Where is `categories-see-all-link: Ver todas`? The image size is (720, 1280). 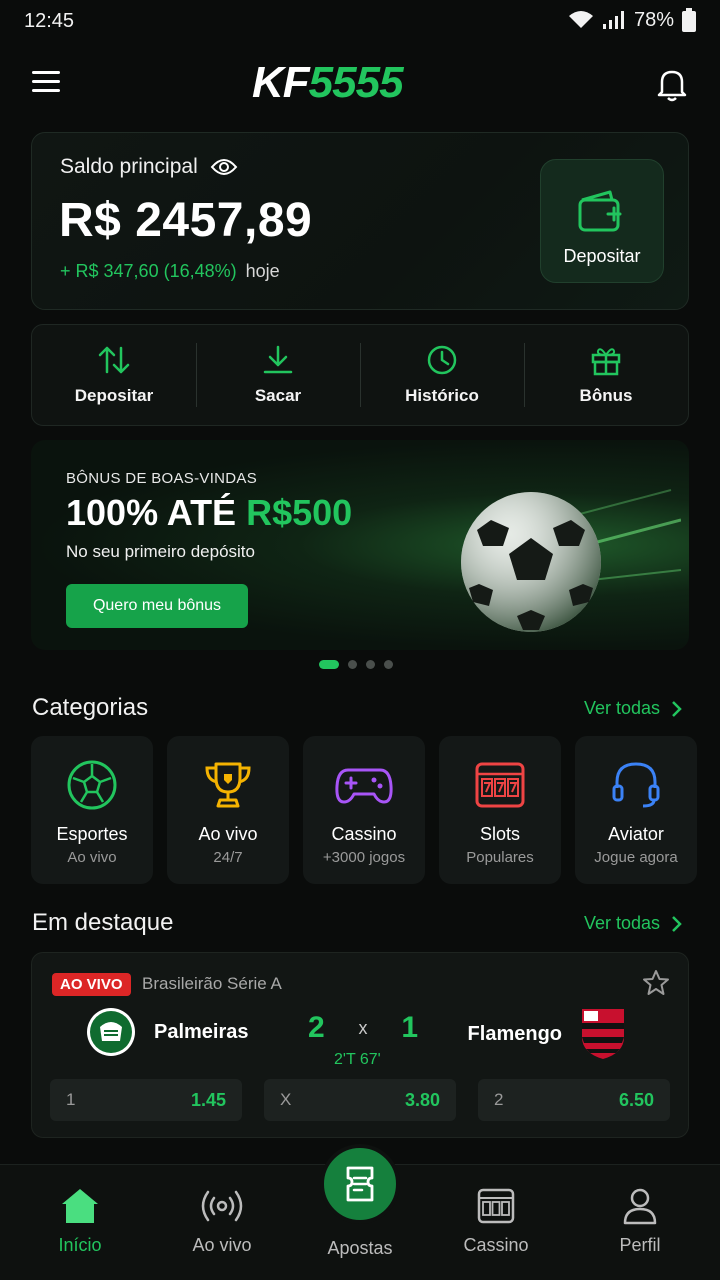
categories-see-all-link: Ver todas is located at coordinates (633, 708).